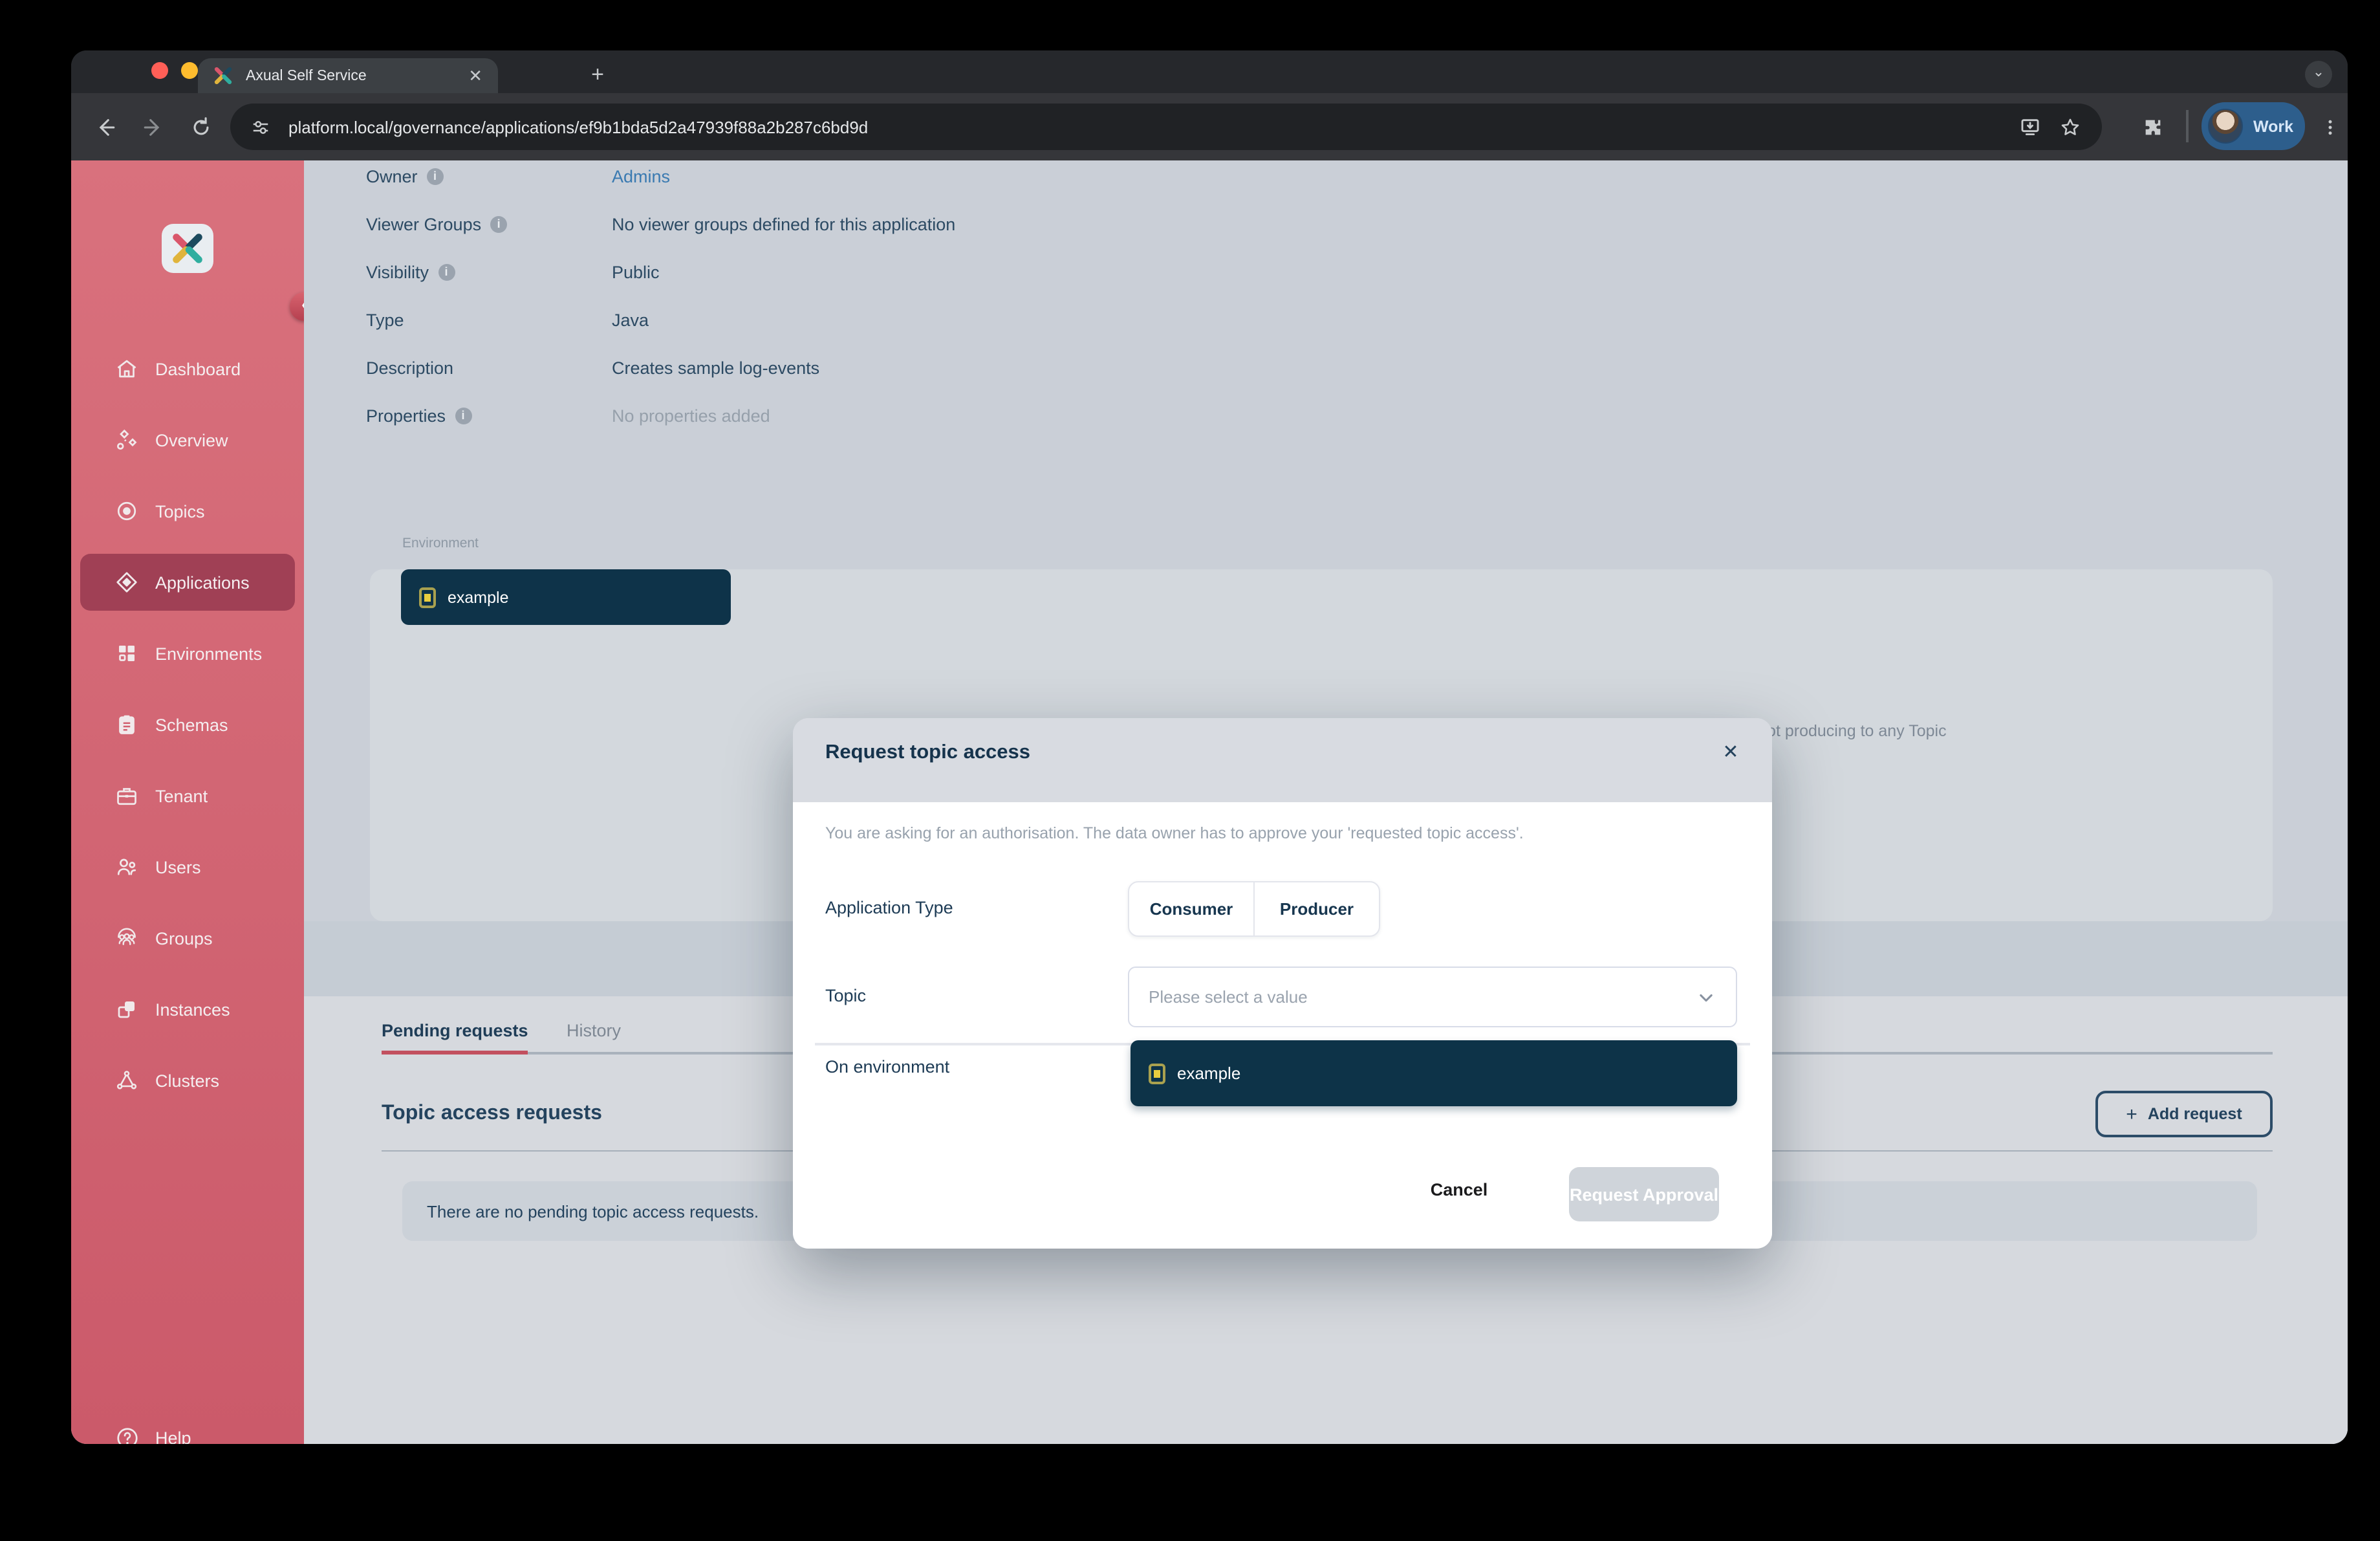 The width and height of the screenshot is (2380, 1541). Describe the element at coordinates (455, 1030) in the screenshot. I see `tab-pending-requests: Pending requests` at that location.